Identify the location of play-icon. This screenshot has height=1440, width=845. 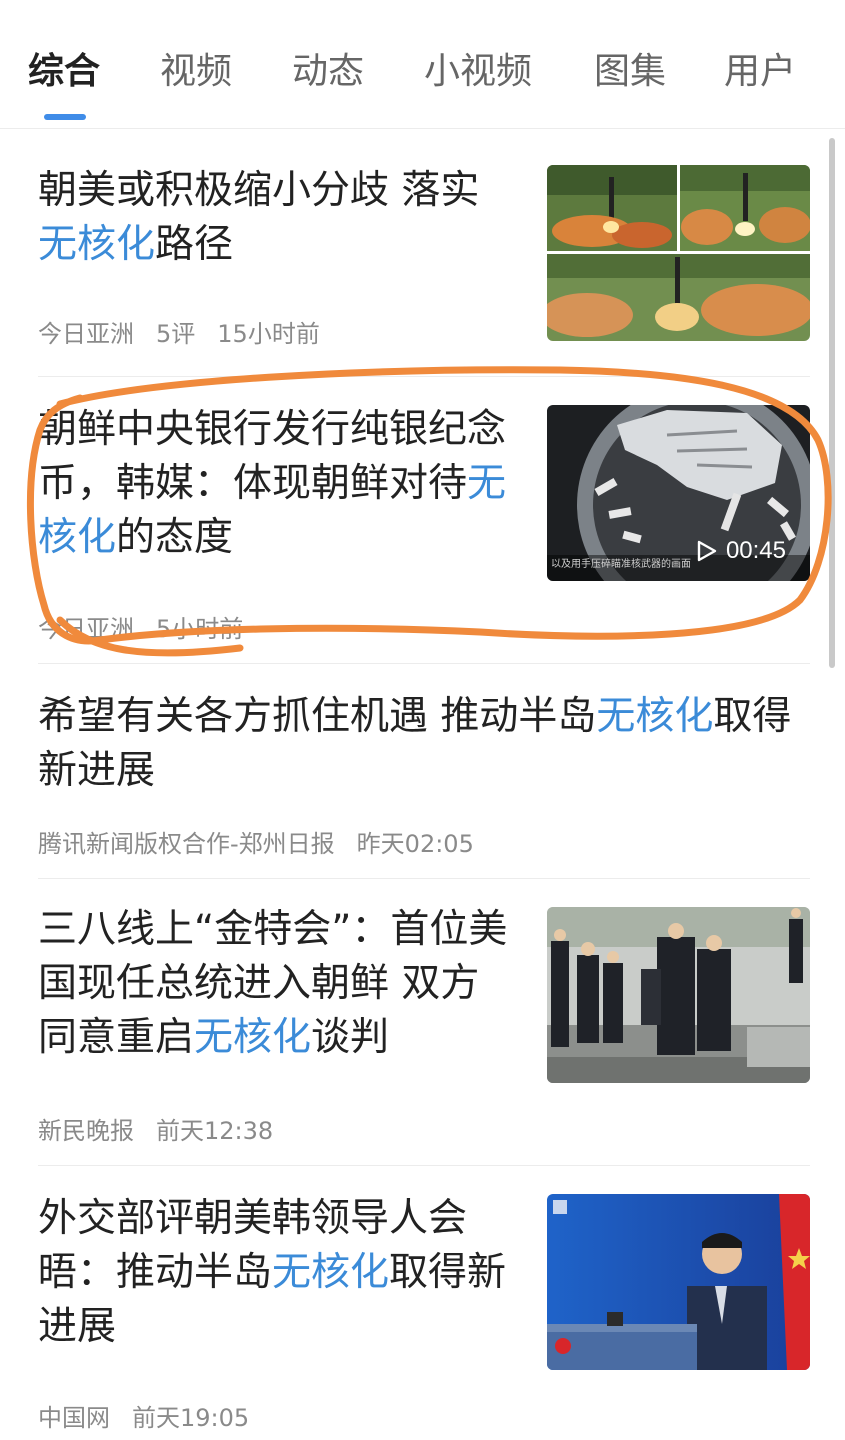
(707, 551).